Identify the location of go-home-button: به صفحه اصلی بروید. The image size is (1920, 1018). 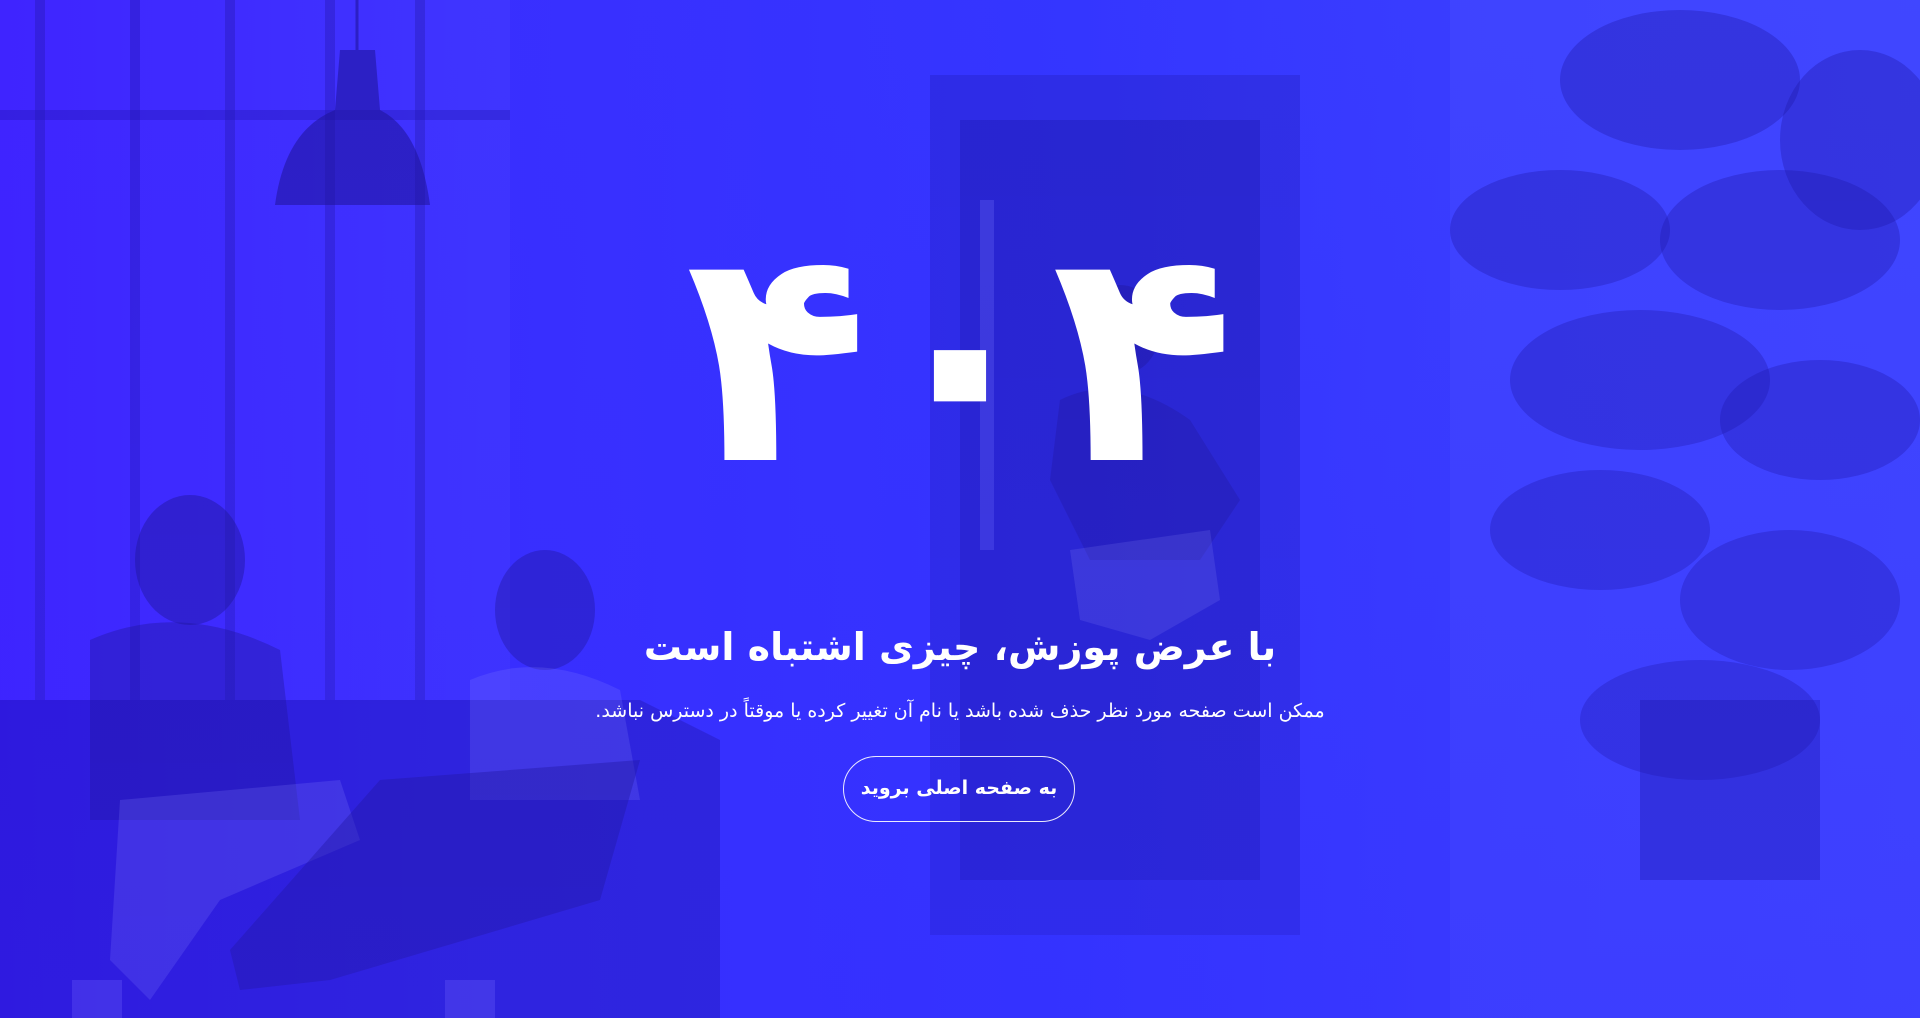
(959, 789).